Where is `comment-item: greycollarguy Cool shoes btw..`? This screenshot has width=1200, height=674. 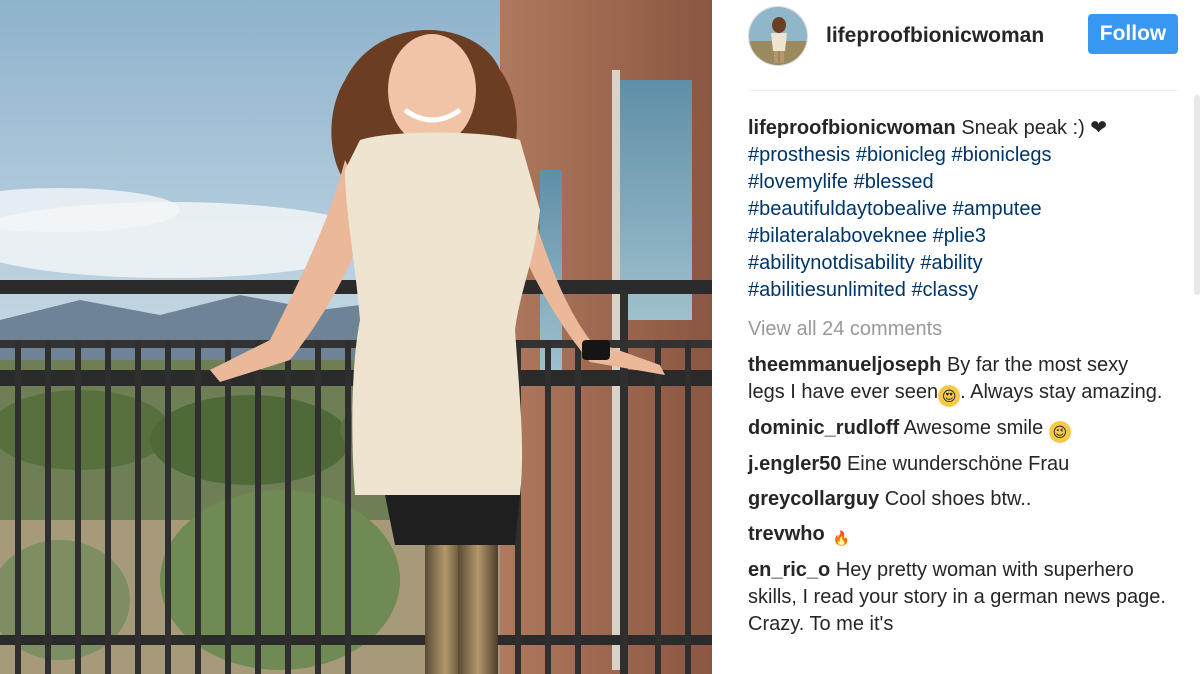
comment-item: greycollarguy Cool shoes btw.. is located at coordinates (958, 499).